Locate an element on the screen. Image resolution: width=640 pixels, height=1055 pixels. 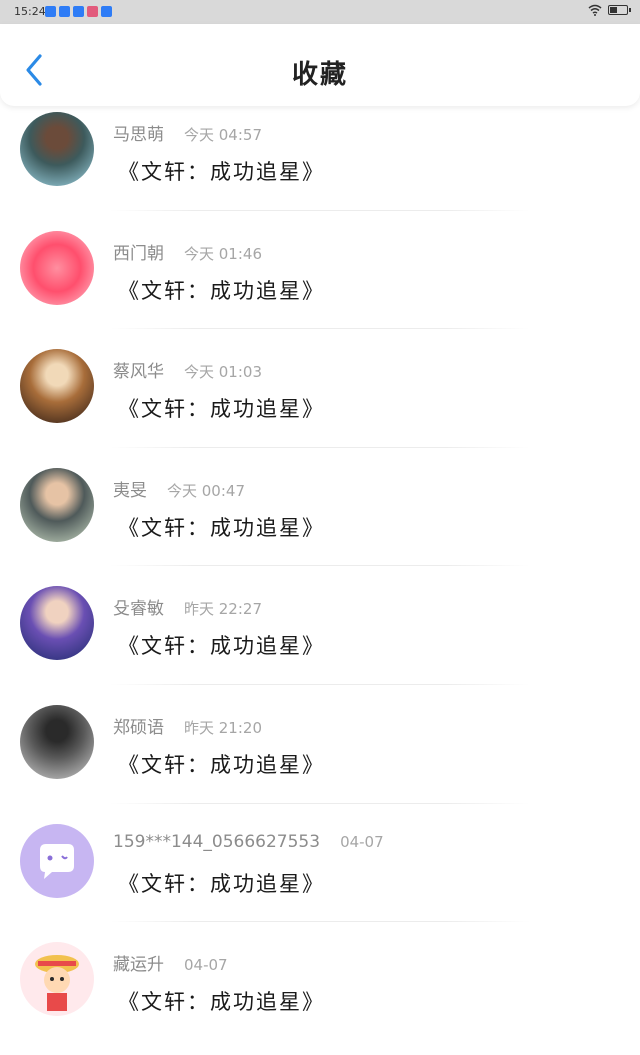
list-item: 夷旻 今天 00:47 《文轩：成功追星》 is located at coordinates (320, 521).